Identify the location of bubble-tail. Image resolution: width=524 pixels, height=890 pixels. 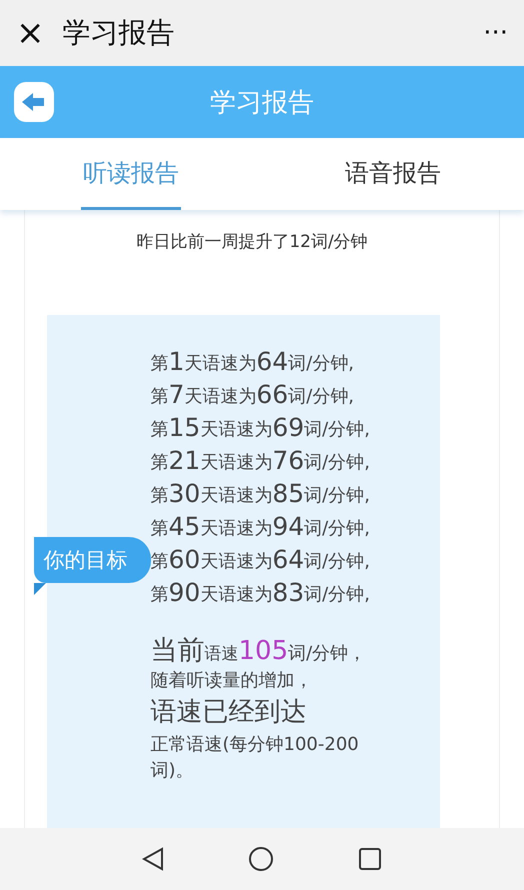
(40, 589).